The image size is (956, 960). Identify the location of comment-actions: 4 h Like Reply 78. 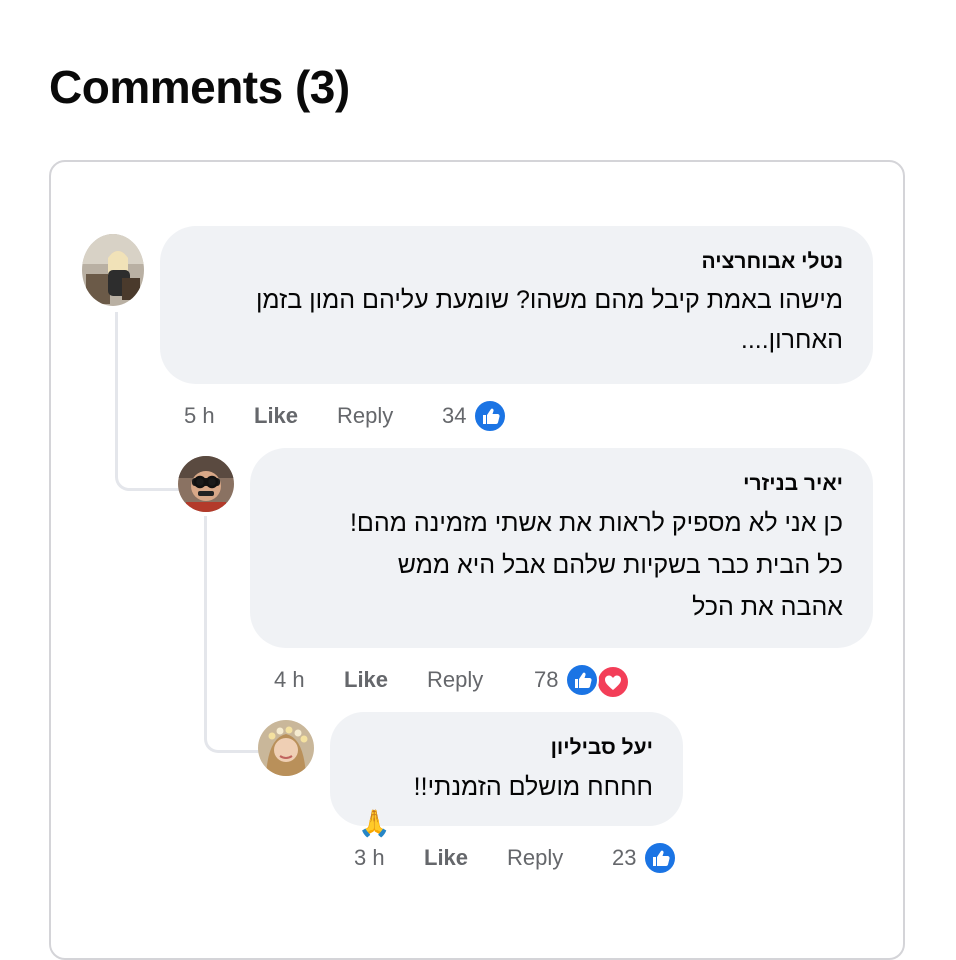
(450, 681).